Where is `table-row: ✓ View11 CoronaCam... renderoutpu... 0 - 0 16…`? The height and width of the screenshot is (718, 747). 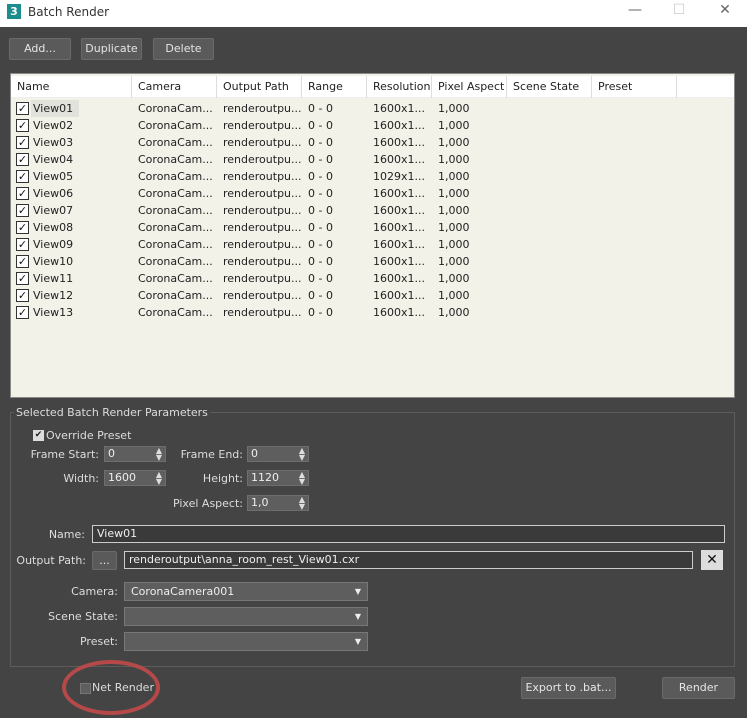 table-row: ✓ View11 CoronaCam... renderoutpu... 0 - 0 16… is located at coordinates (372, 278).